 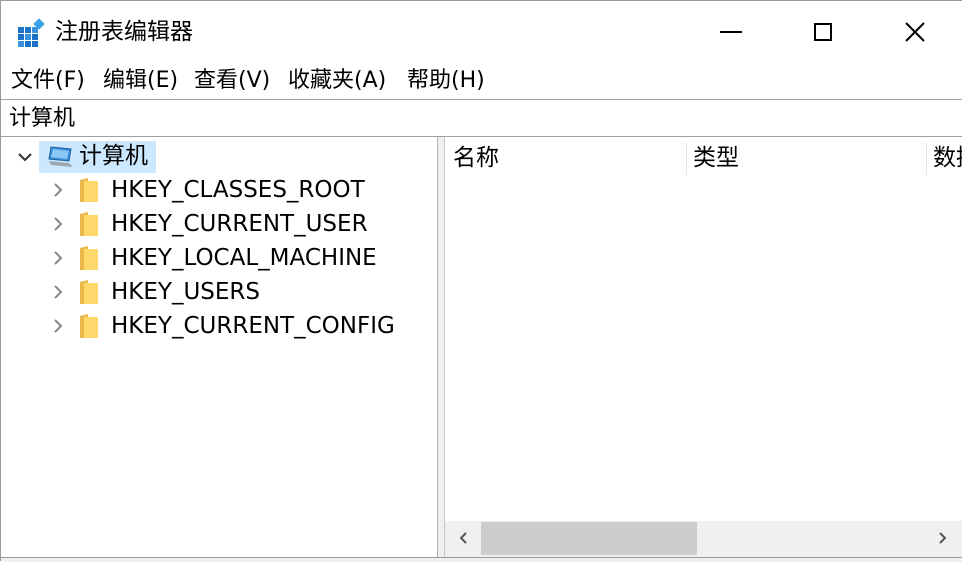 I want to click on tree-item-computer: 计算机, so click(x=219, y=156).